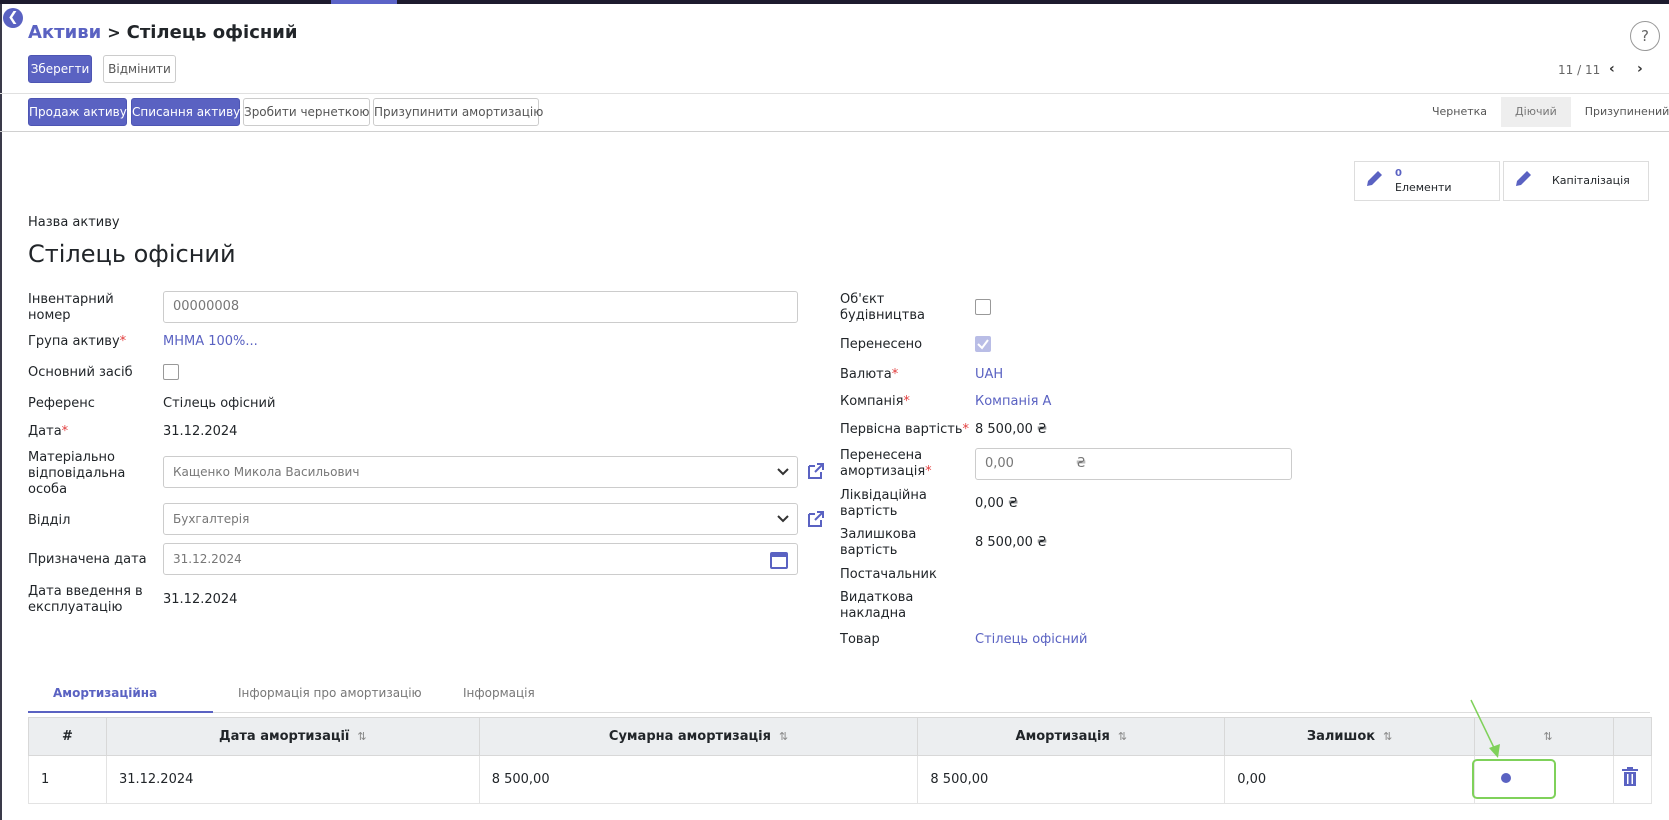  Describe the element at coordinates (1011, 429) in the screenshot. I see `initial-cost-value: 8 500,00 ₴` at that location.